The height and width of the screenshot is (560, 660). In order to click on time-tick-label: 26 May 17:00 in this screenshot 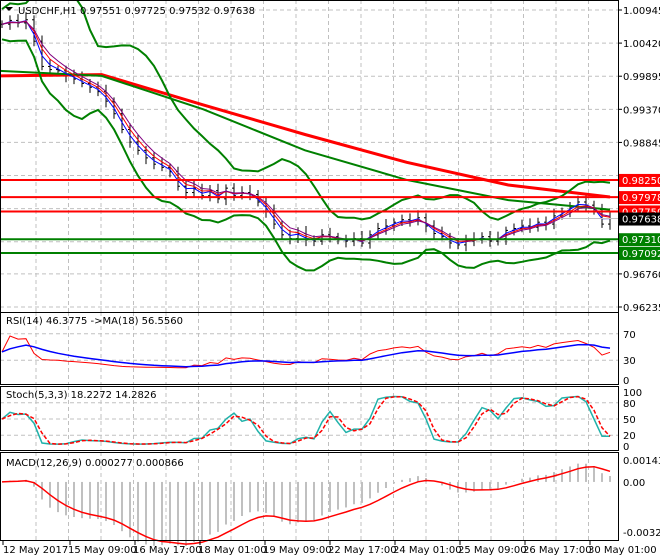, I will do `click(557, 550)`.